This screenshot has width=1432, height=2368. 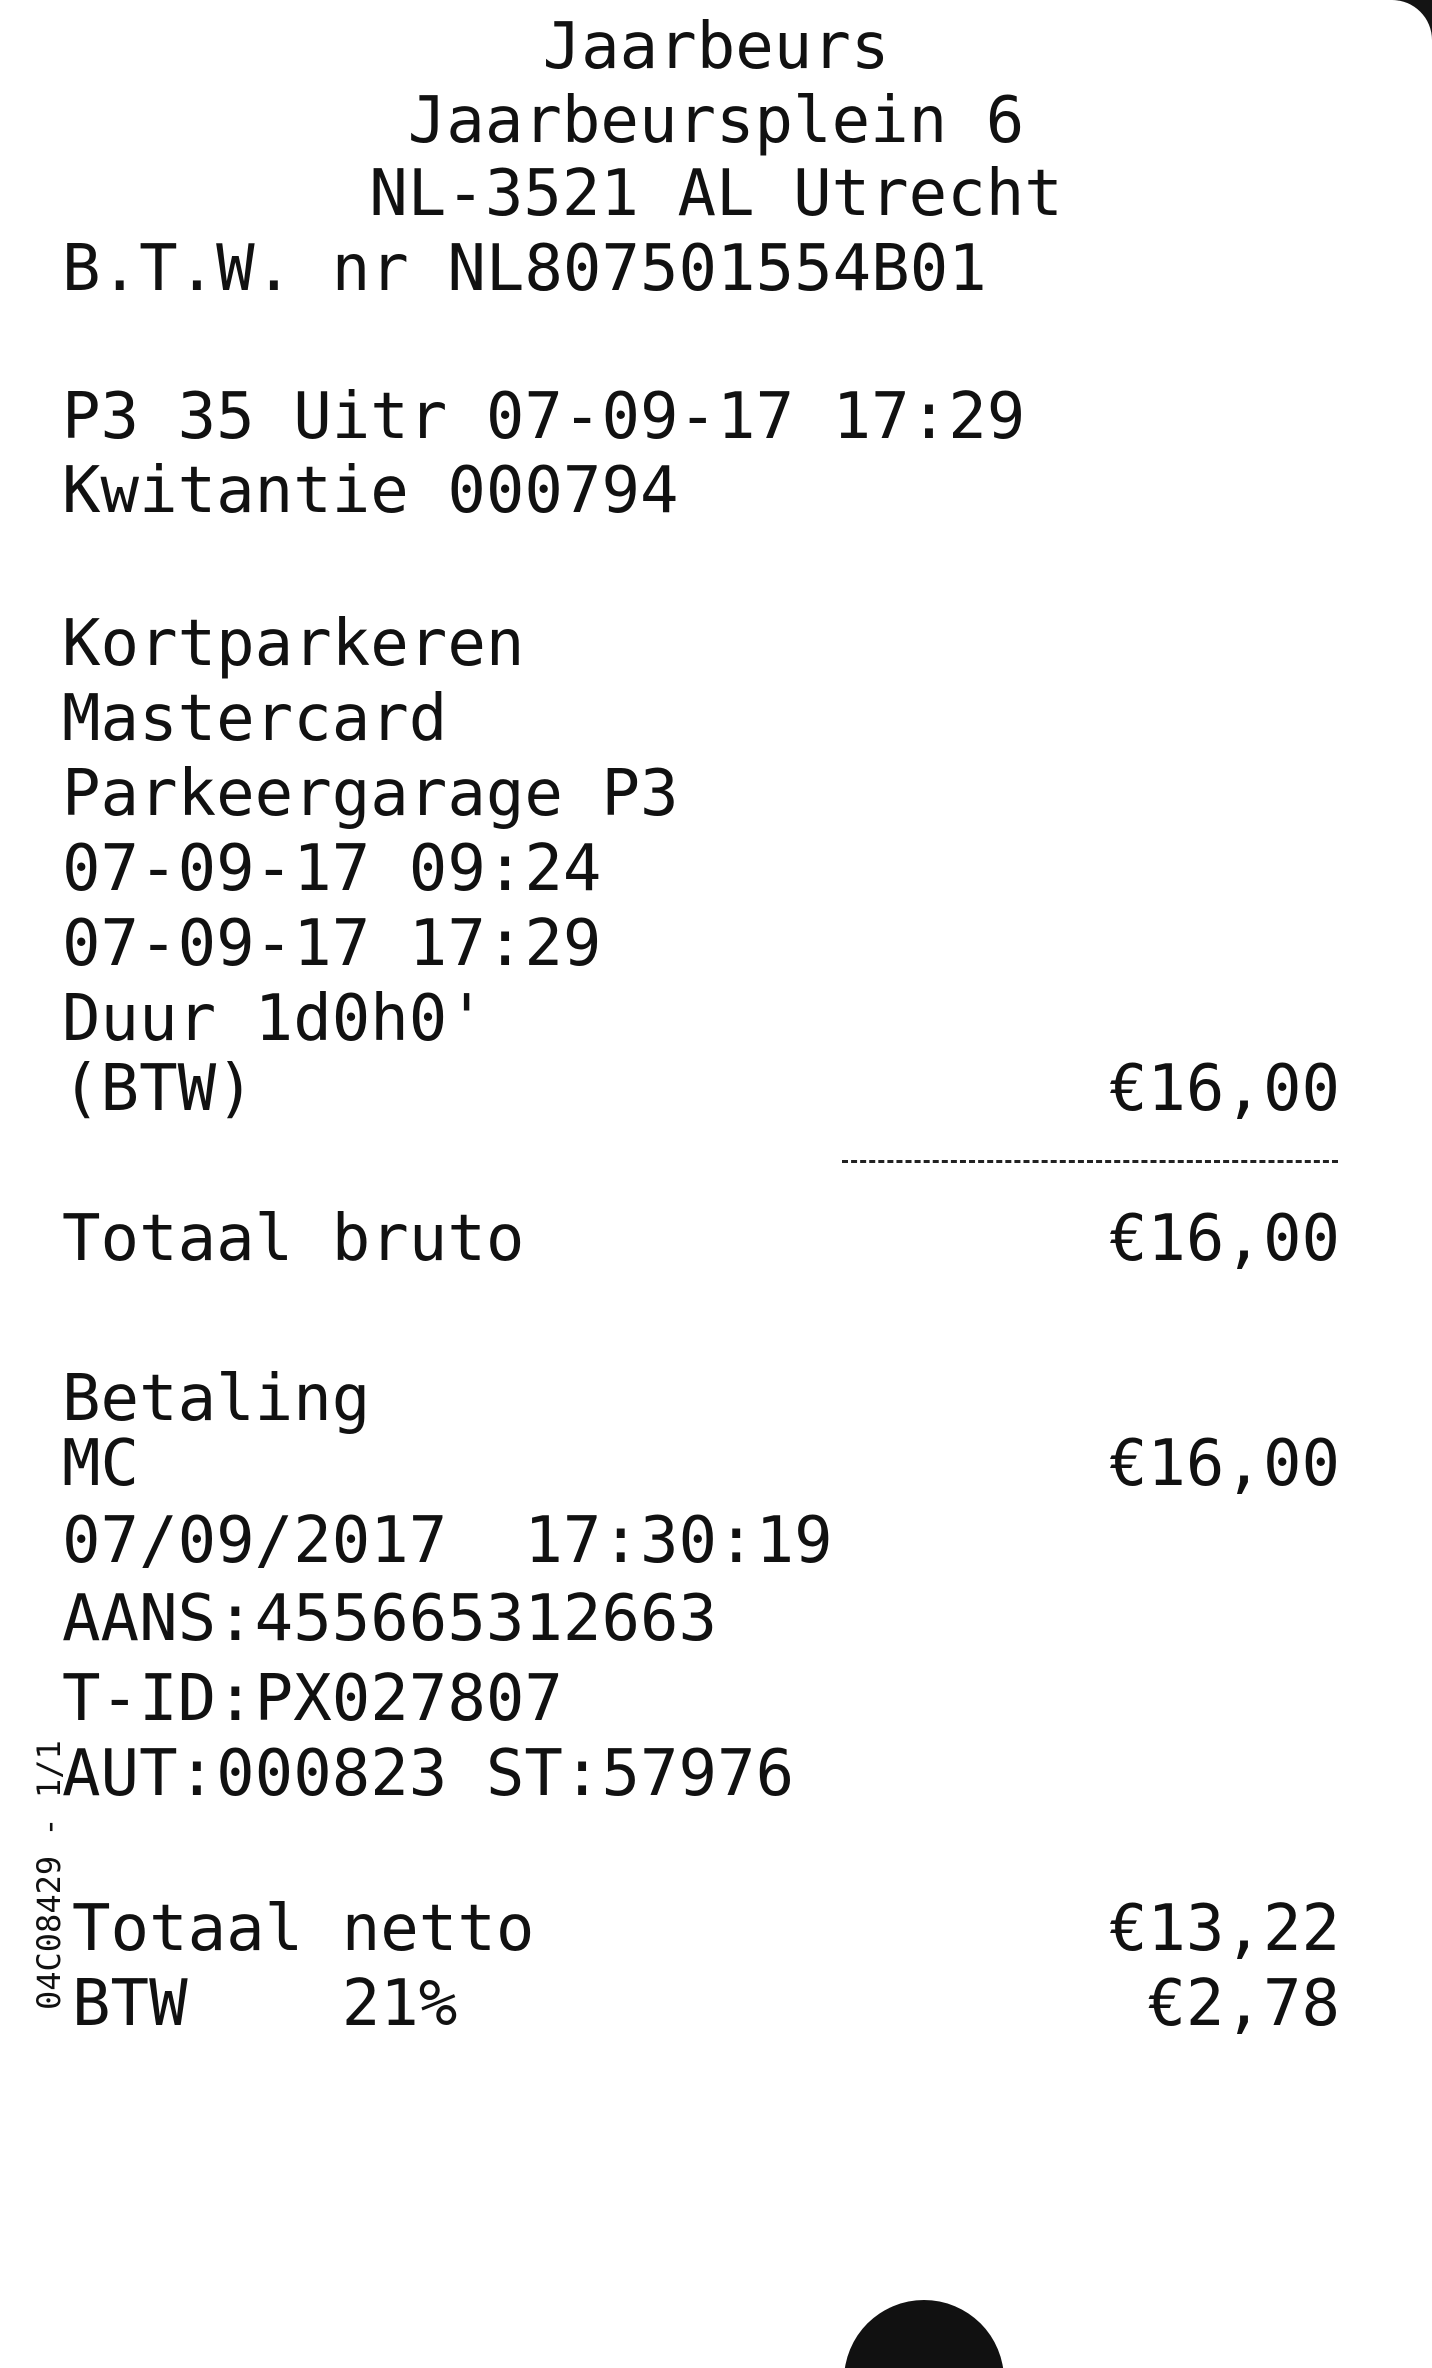 I want to click on terminal-info: P3 35 Uitr 07-09-17 17:29, so click(x=544, y=417).